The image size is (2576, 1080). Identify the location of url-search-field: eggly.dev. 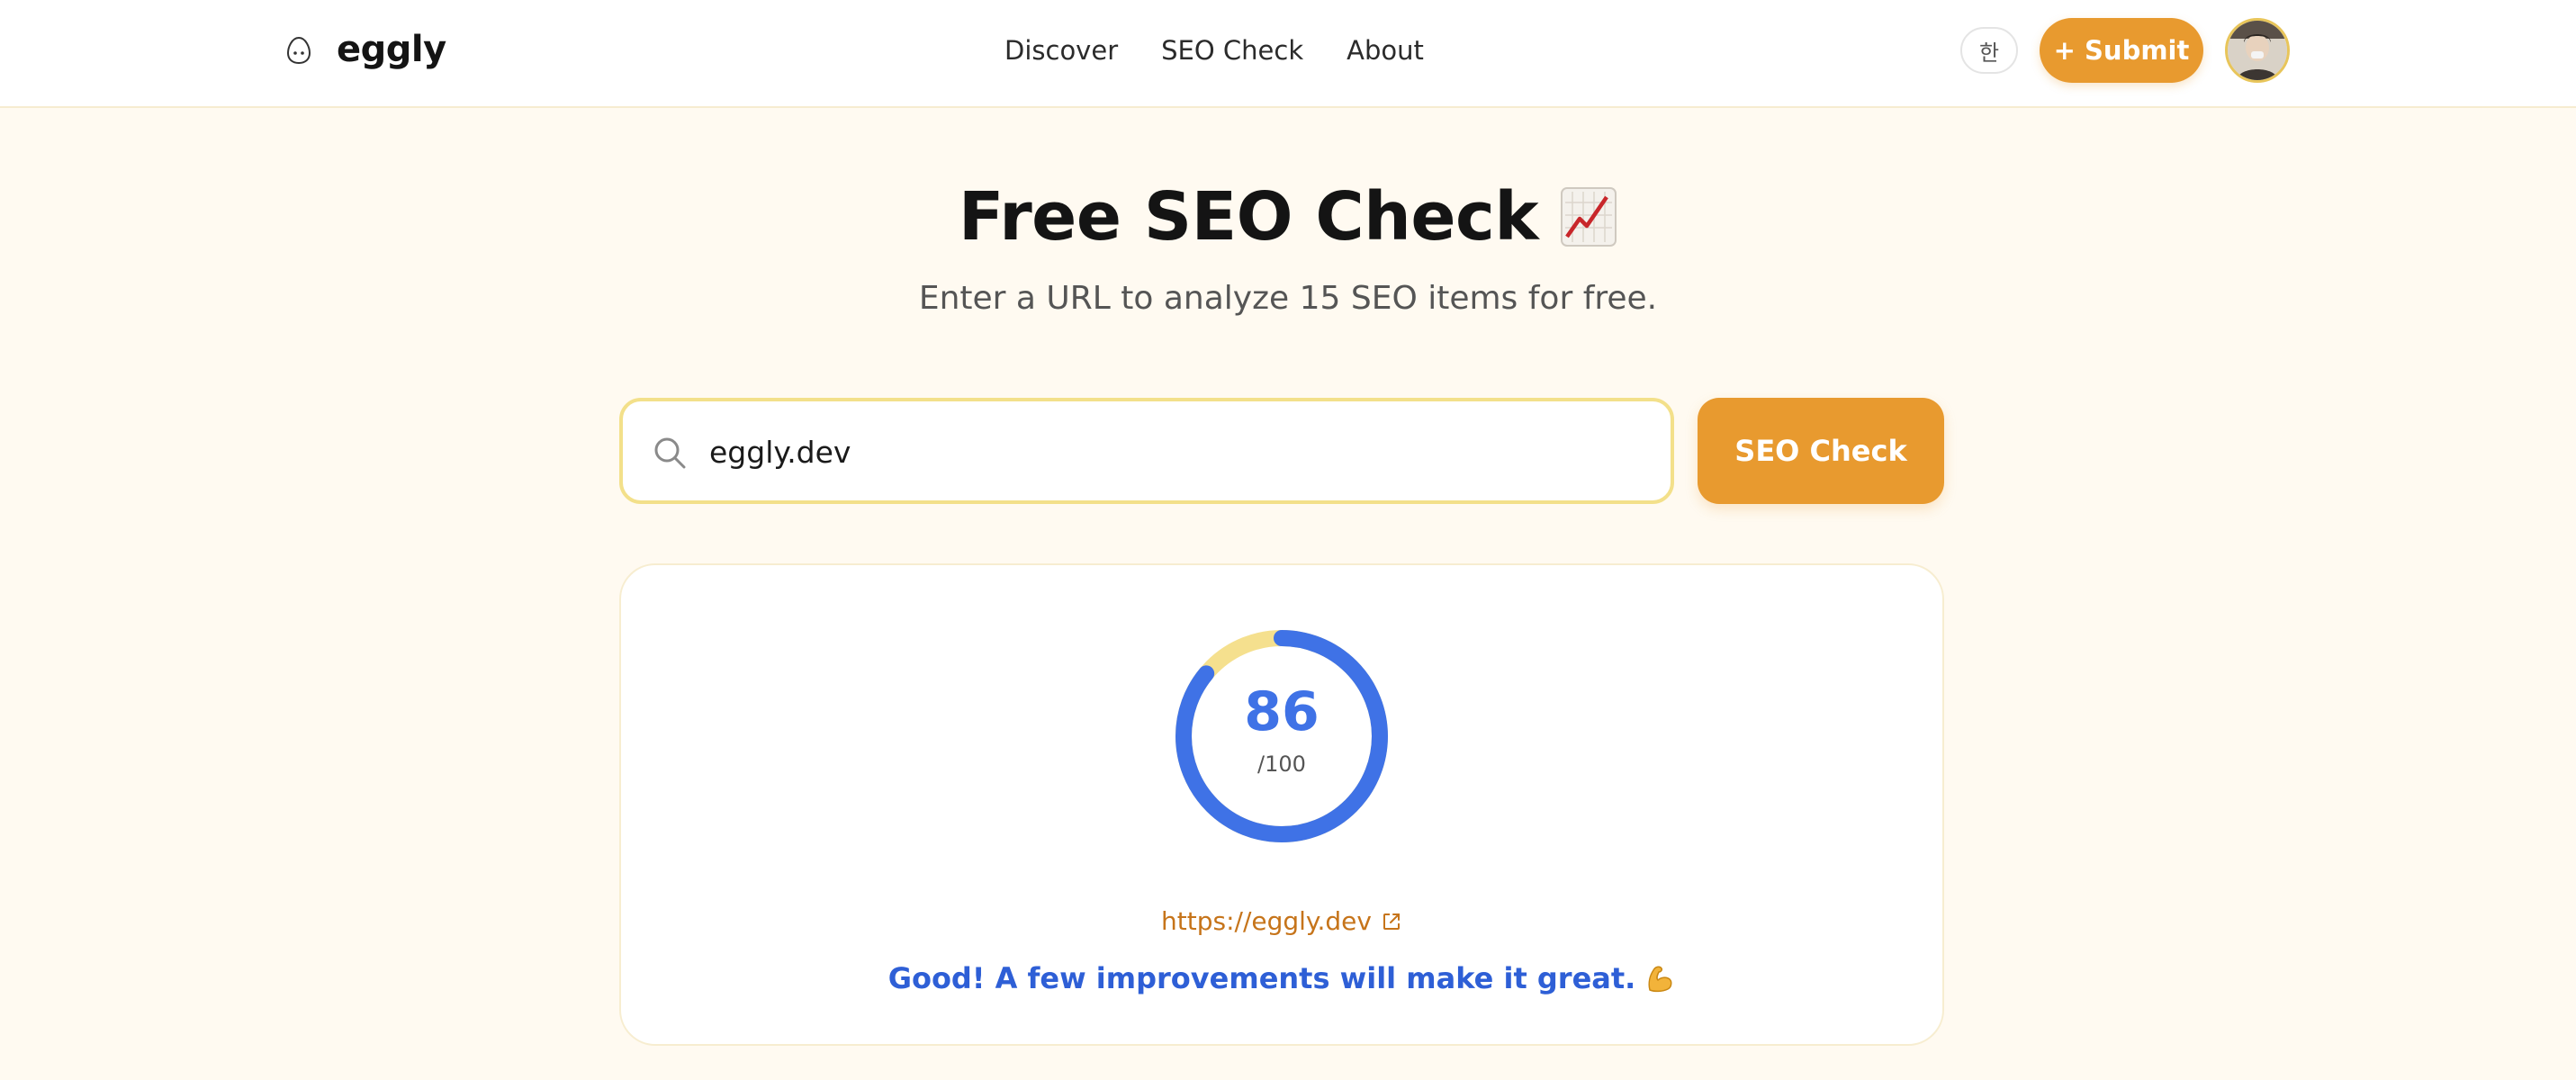
(1146, 451).